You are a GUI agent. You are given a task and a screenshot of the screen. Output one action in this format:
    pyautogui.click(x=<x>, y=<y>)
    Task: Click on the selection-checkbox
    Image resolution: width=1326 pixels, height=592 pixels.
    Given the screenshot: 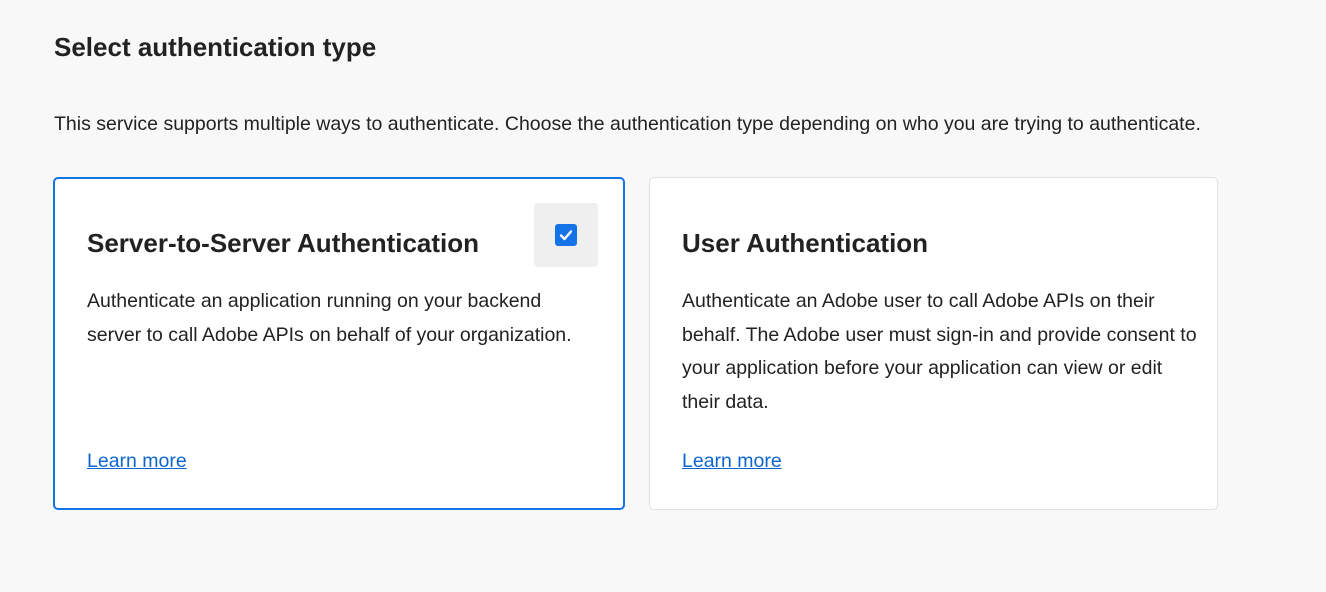 What is the action you would take?
    pyautogui.click(x=566, y=235)
    